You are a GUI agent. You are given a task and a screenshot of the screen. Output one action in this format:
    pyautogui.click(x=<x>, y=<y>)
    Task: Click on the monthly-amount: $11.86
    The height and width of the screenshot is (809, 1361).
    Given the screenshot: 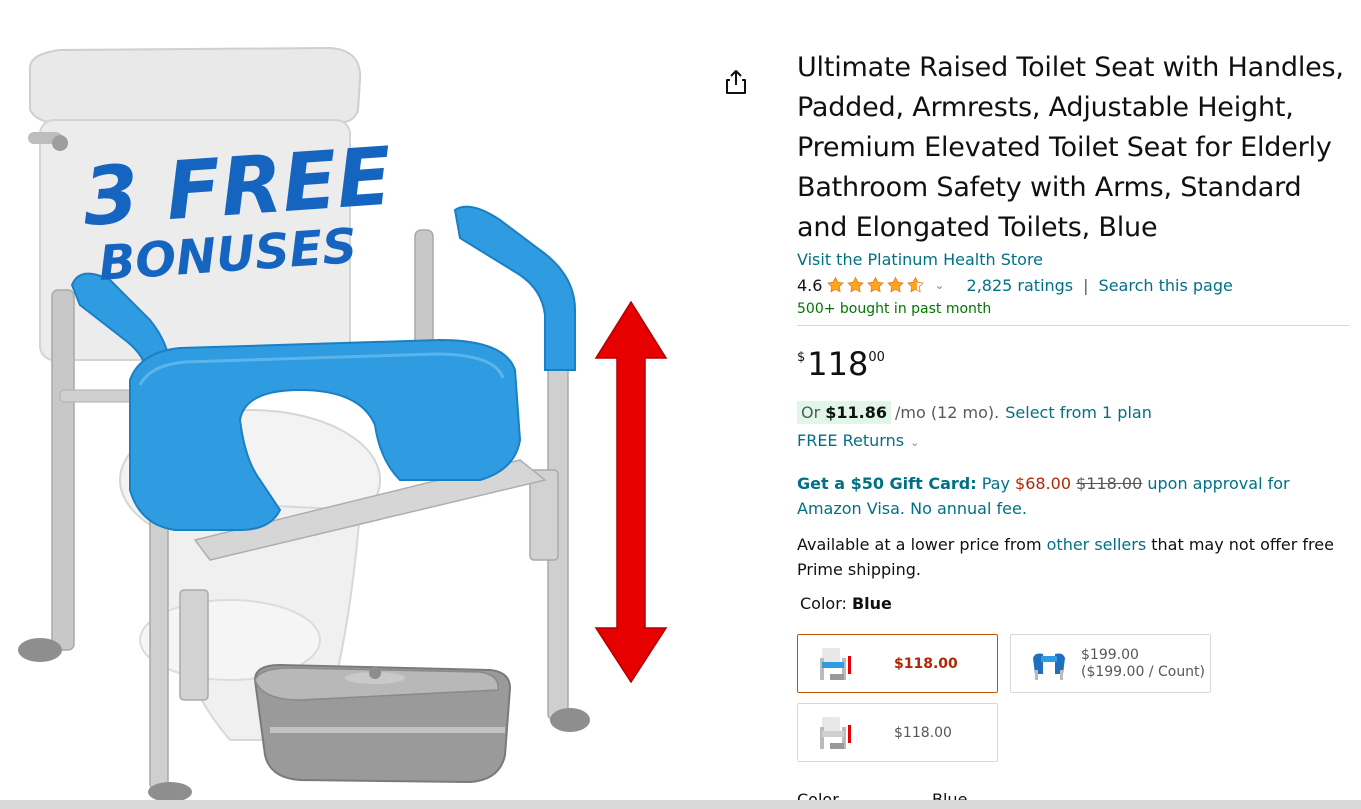 What is the action you would take?
    pyautogui.click(x=856, y=412)
    